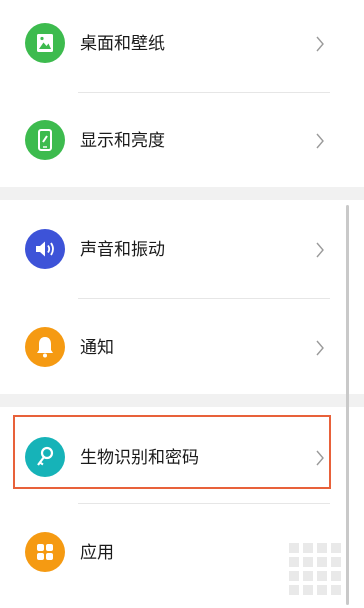  I want to click on settings-item-label: 生物识别和密码, so click(139, 458).